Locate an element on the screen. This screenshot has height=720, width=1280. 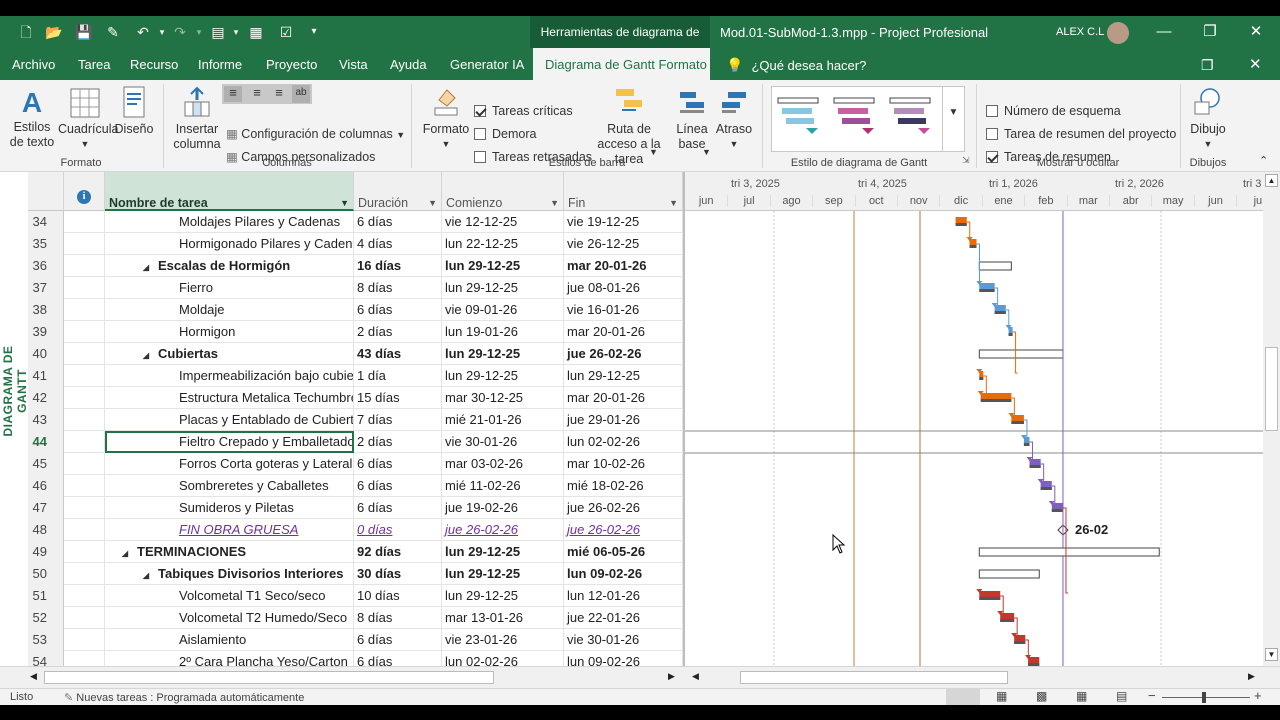
task-name-cell: Hormigonado Pilares y Cadenas is located at coordinates (229, 244).